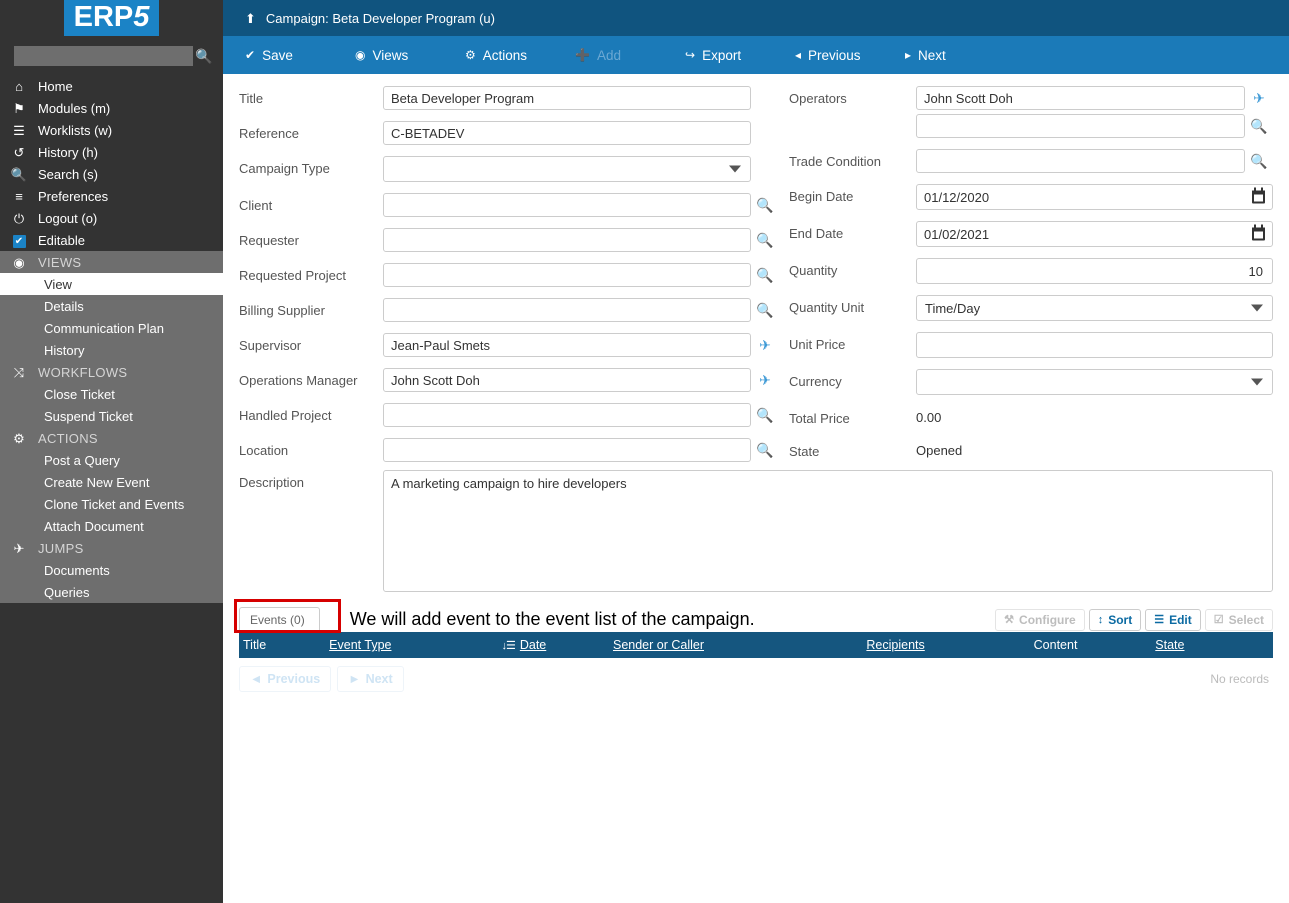 Image resolution: width=1289 pixels, height=903 pixels. Describe the element at coordinates (1094, 197) in the screenshot. I see `begin-date-input` at that location.